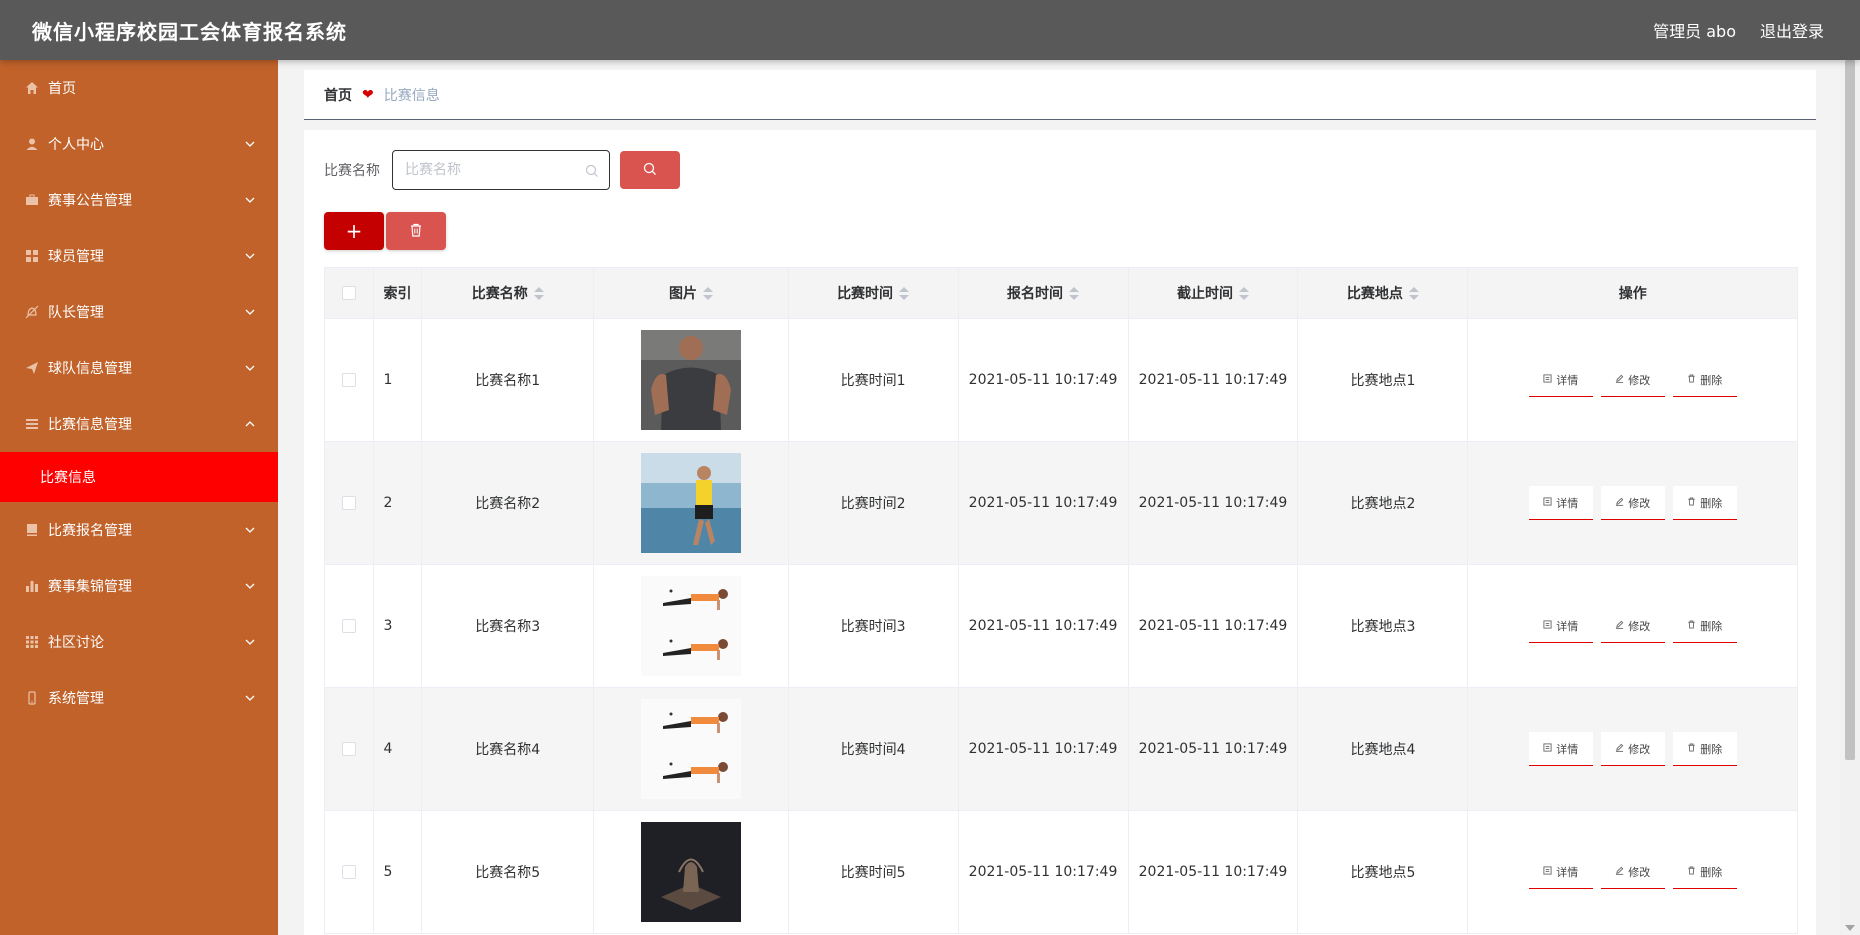  Describe the element at coordinates (139, 144) in the screenshot. I see `sidebar-item-personal-center: 个人中心` at that location.